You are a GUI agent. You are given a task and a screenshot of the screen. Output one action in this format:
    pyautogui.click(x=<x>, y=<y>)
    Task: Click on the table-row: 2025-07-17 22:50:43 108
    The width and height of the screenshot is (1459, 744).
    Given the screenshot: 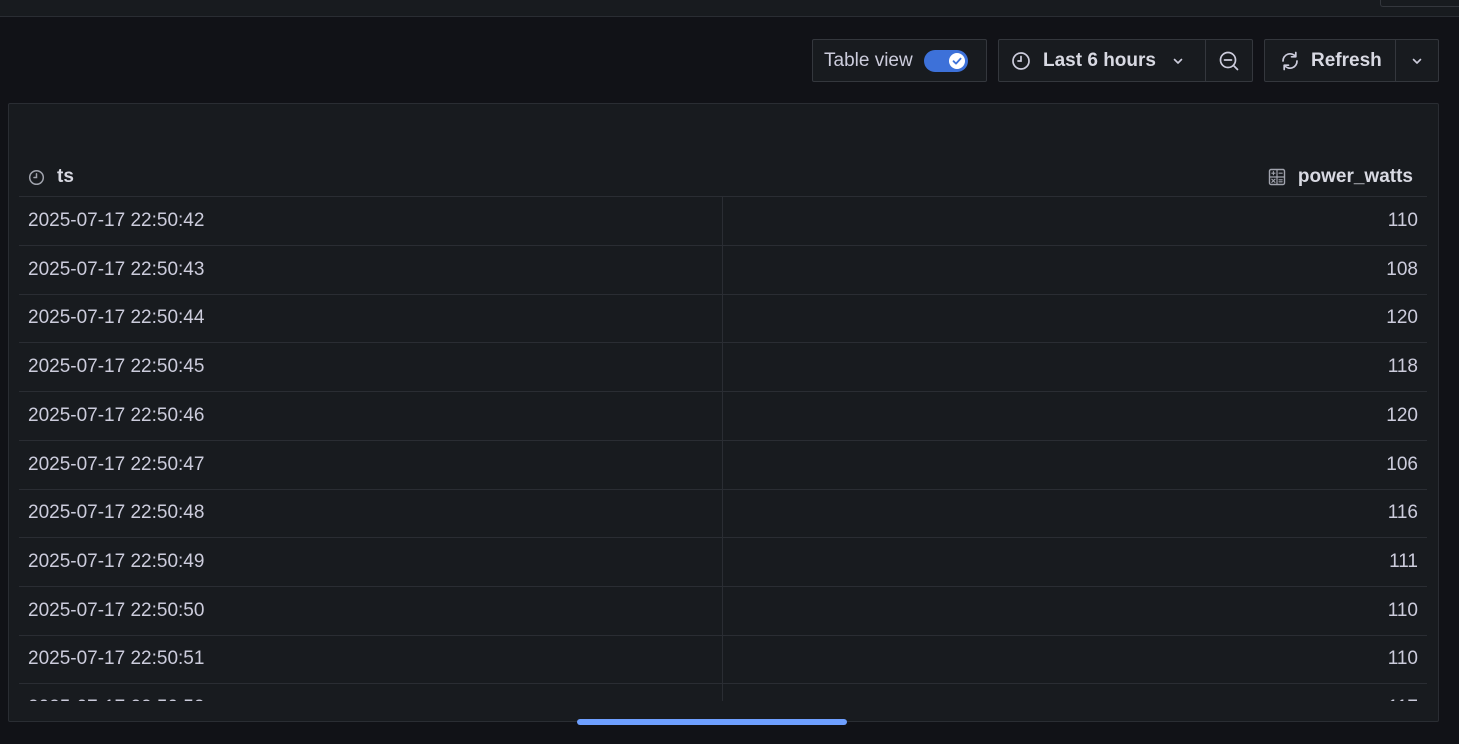 What is the action you would take?
    pyautogui.click(x=723, y=270)
    